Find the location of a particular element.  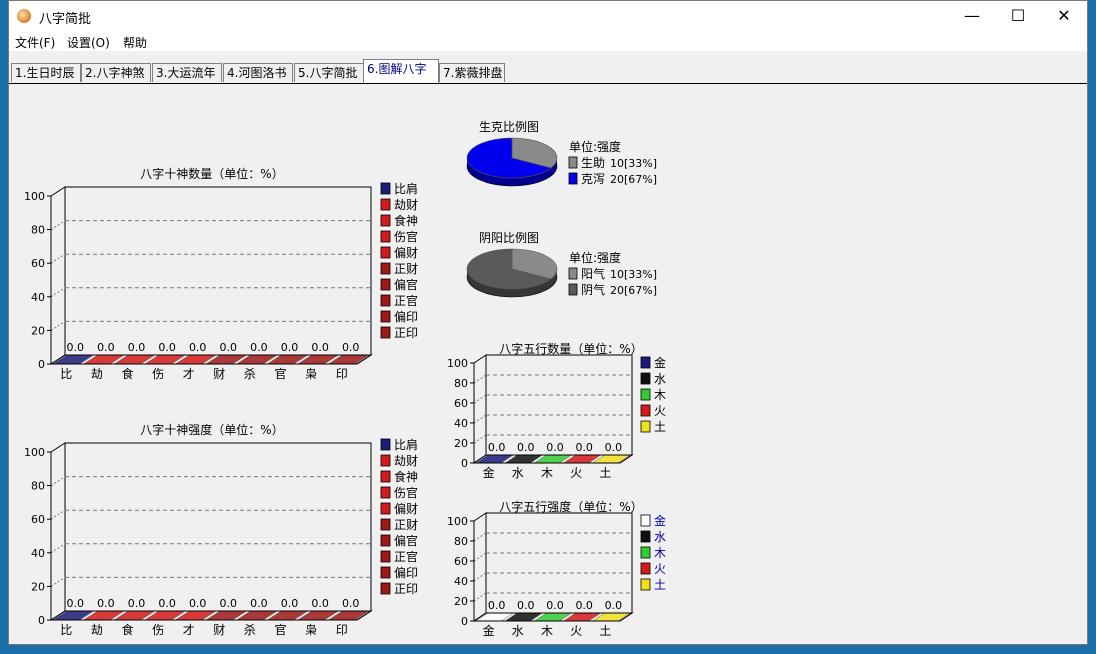

x-tick-label: 金 is located at coordinates (489, 472).